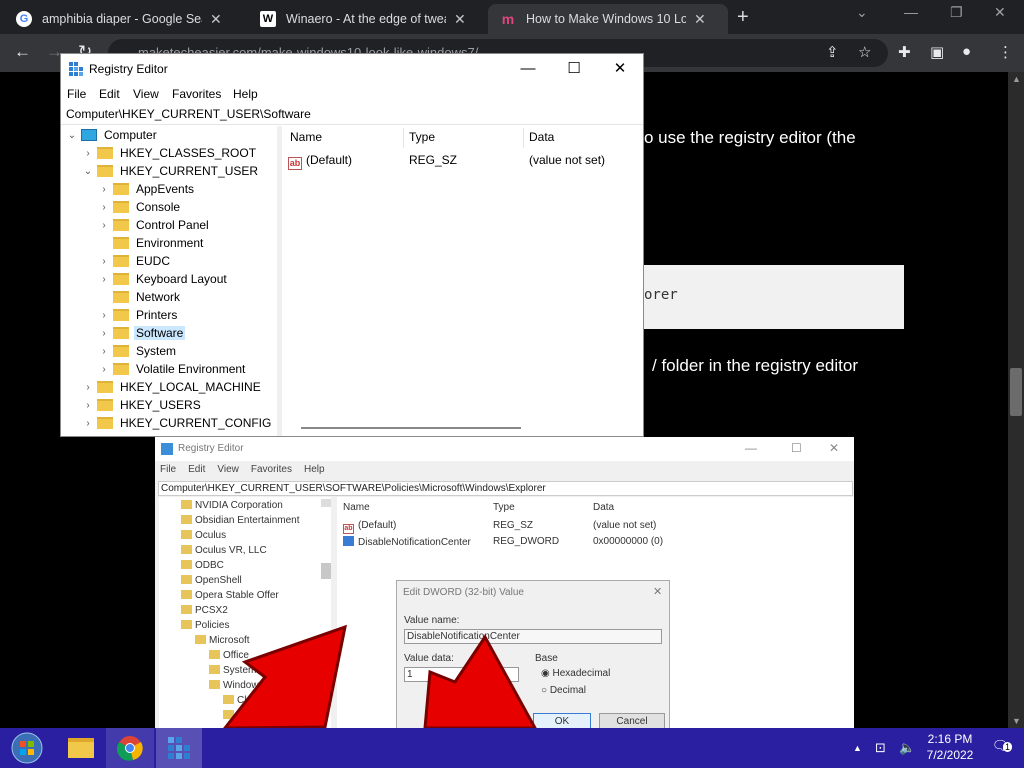 This screenshot has width=1024, height=768. Describe the element at coordinates (772, 297) in the screenshot. I see `code-block: orer` at that location.